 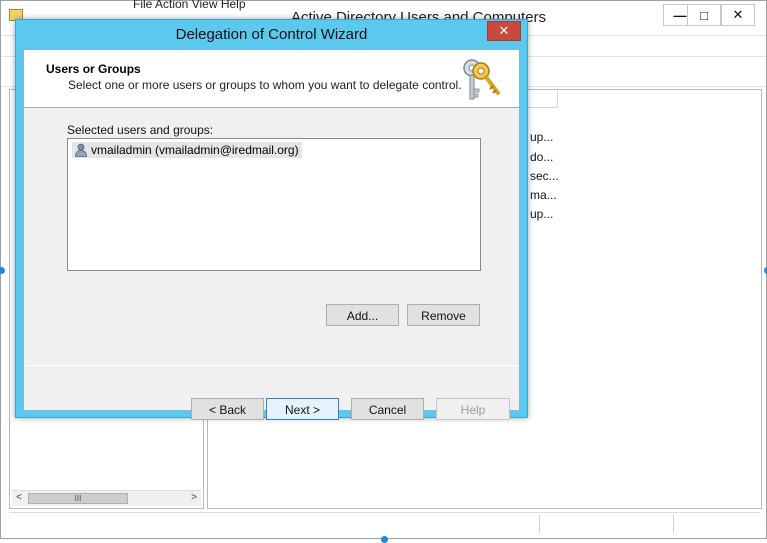 I want to click on maximize-button: □, so click(x=704, y=15).